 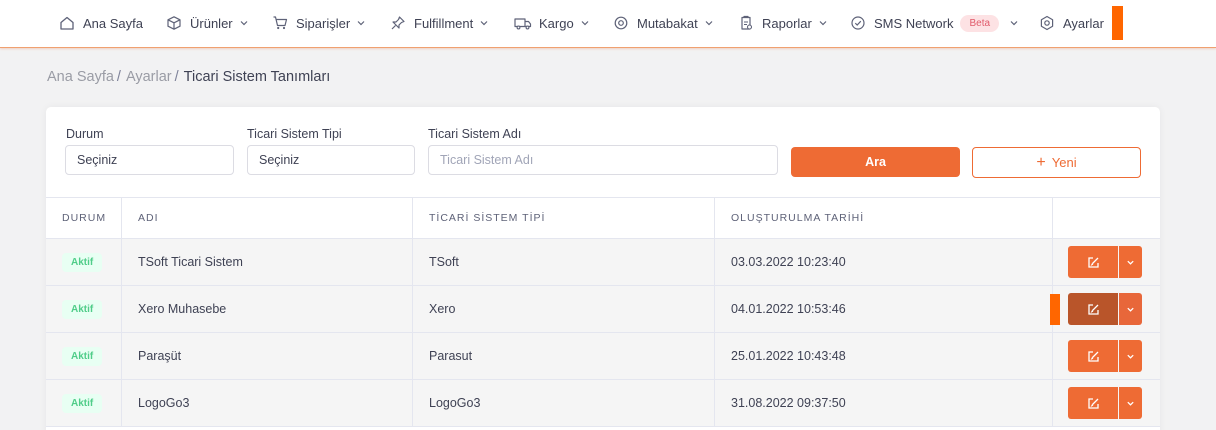 What do you see at coordinates (1056, 162) in the screenshot?
I see `new-button: + Yeni` at bounding box center [1056, 162].